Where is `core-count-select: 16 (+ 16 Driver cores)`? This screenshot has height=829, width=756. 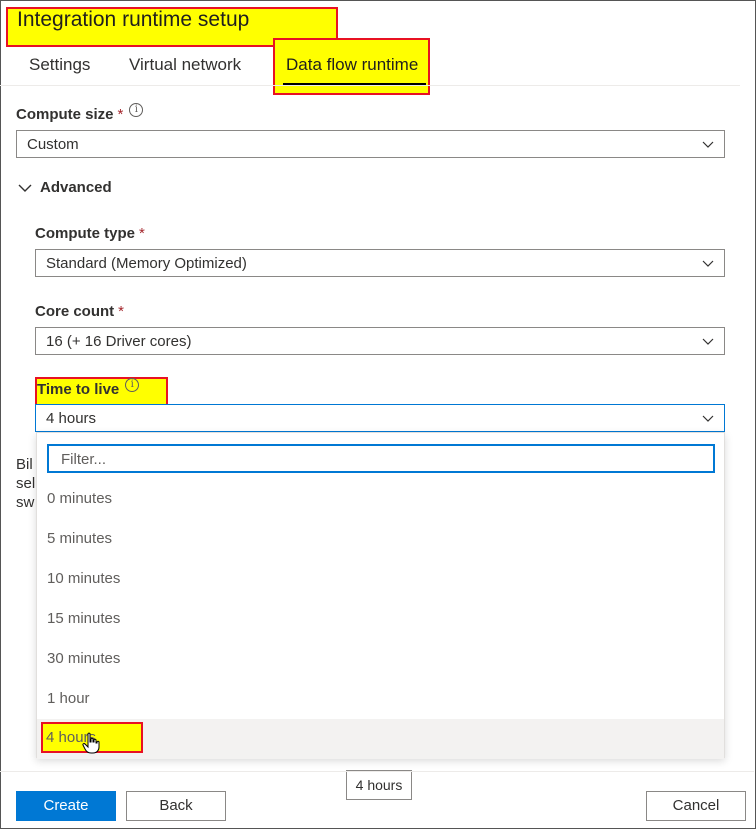
core-count-select: 16 (+ 16 Driver cores) is located at coordinates (380, 341).